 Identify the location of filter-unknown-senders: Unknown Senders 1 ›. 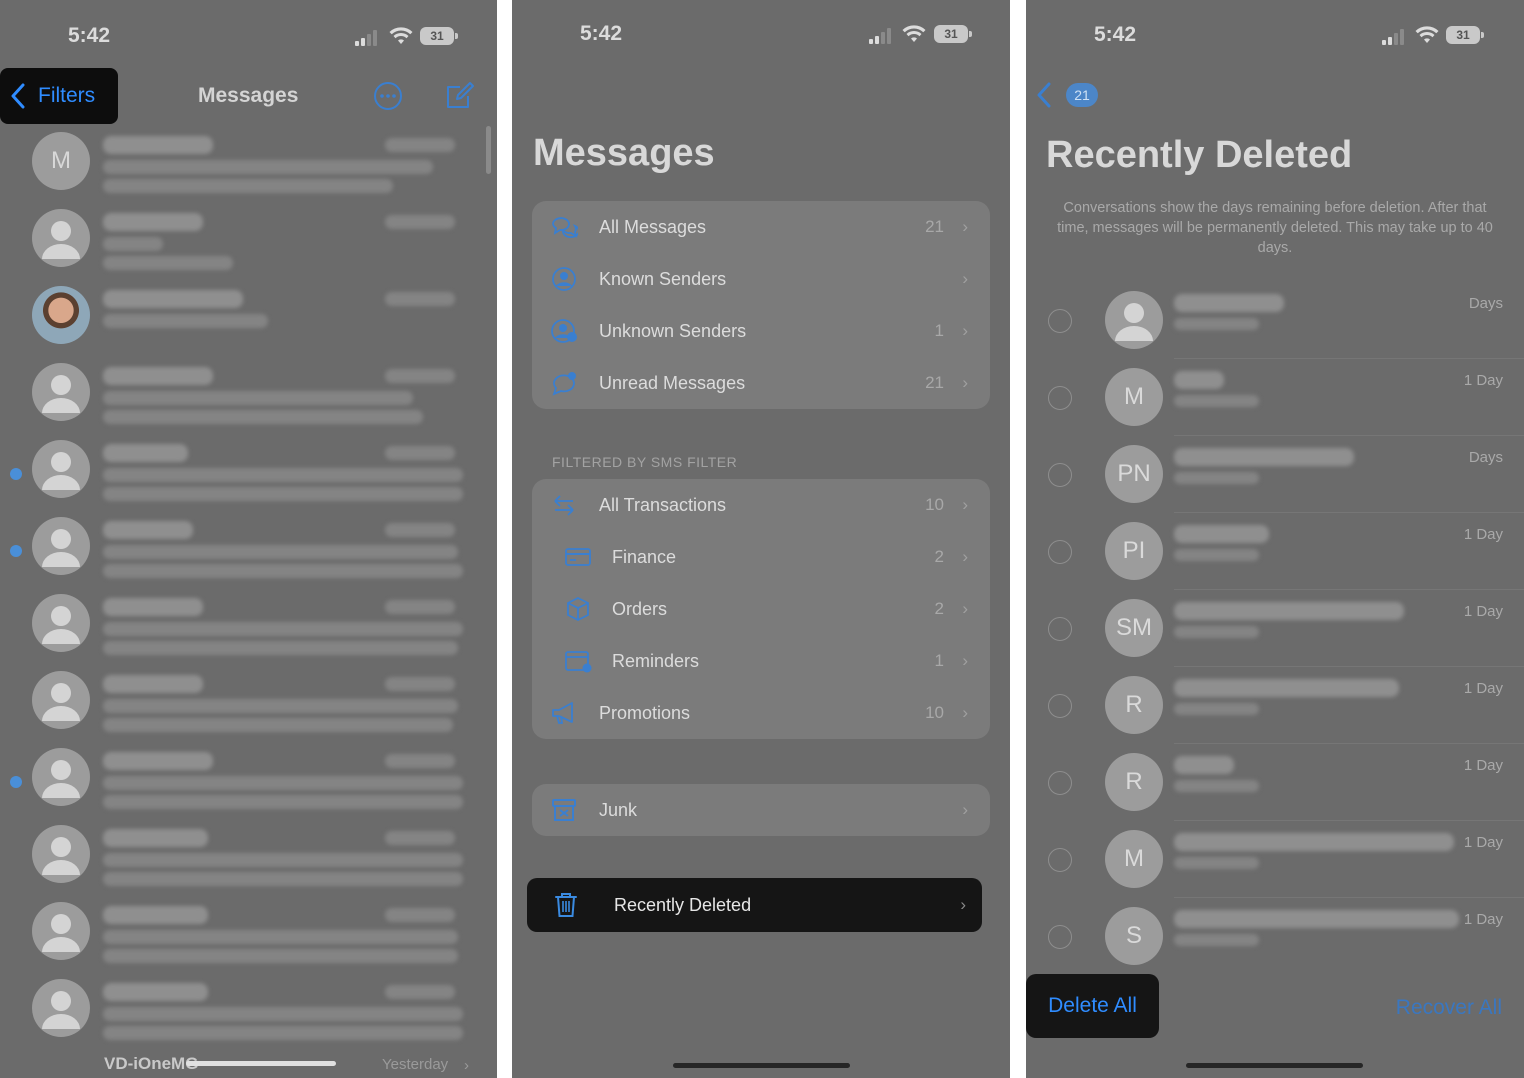
(761, 331).